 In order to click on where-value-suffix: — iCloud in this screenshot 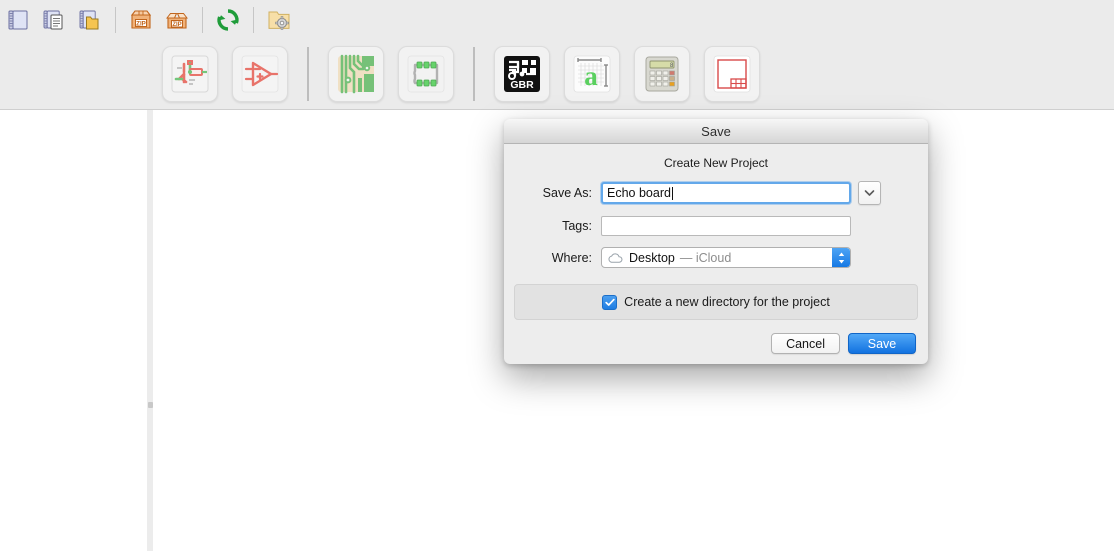, I will do `click(705, 257)`.